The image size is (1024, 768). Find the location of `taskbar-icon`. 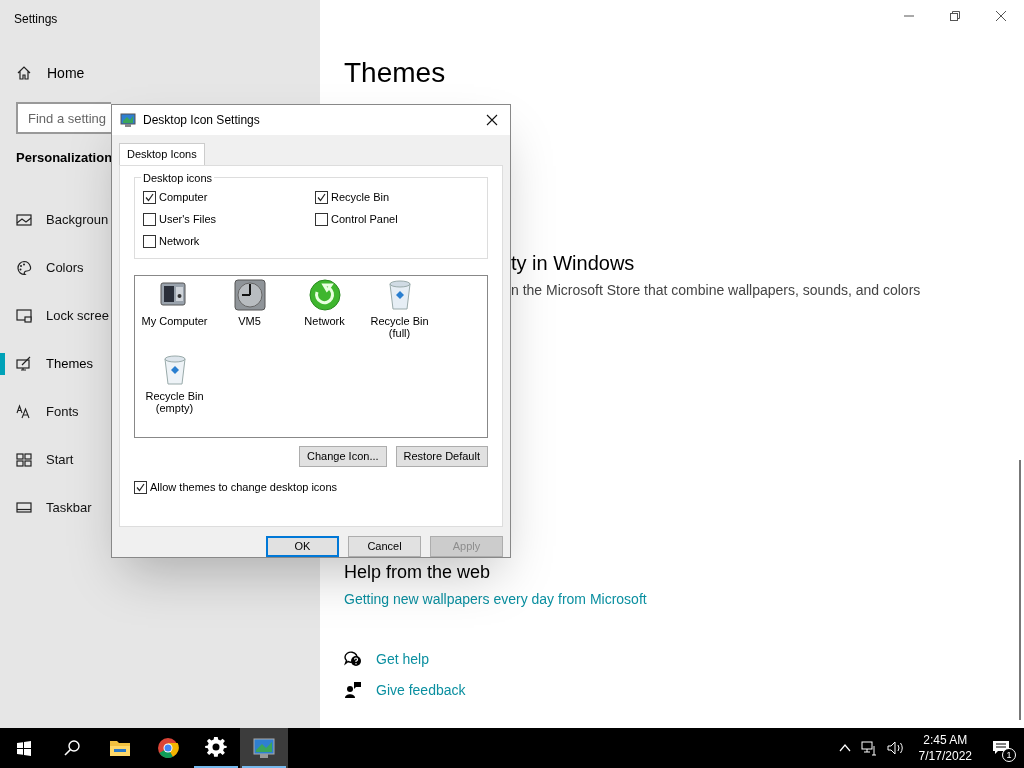

taskbar-icon is located at coordinates (24, 508).